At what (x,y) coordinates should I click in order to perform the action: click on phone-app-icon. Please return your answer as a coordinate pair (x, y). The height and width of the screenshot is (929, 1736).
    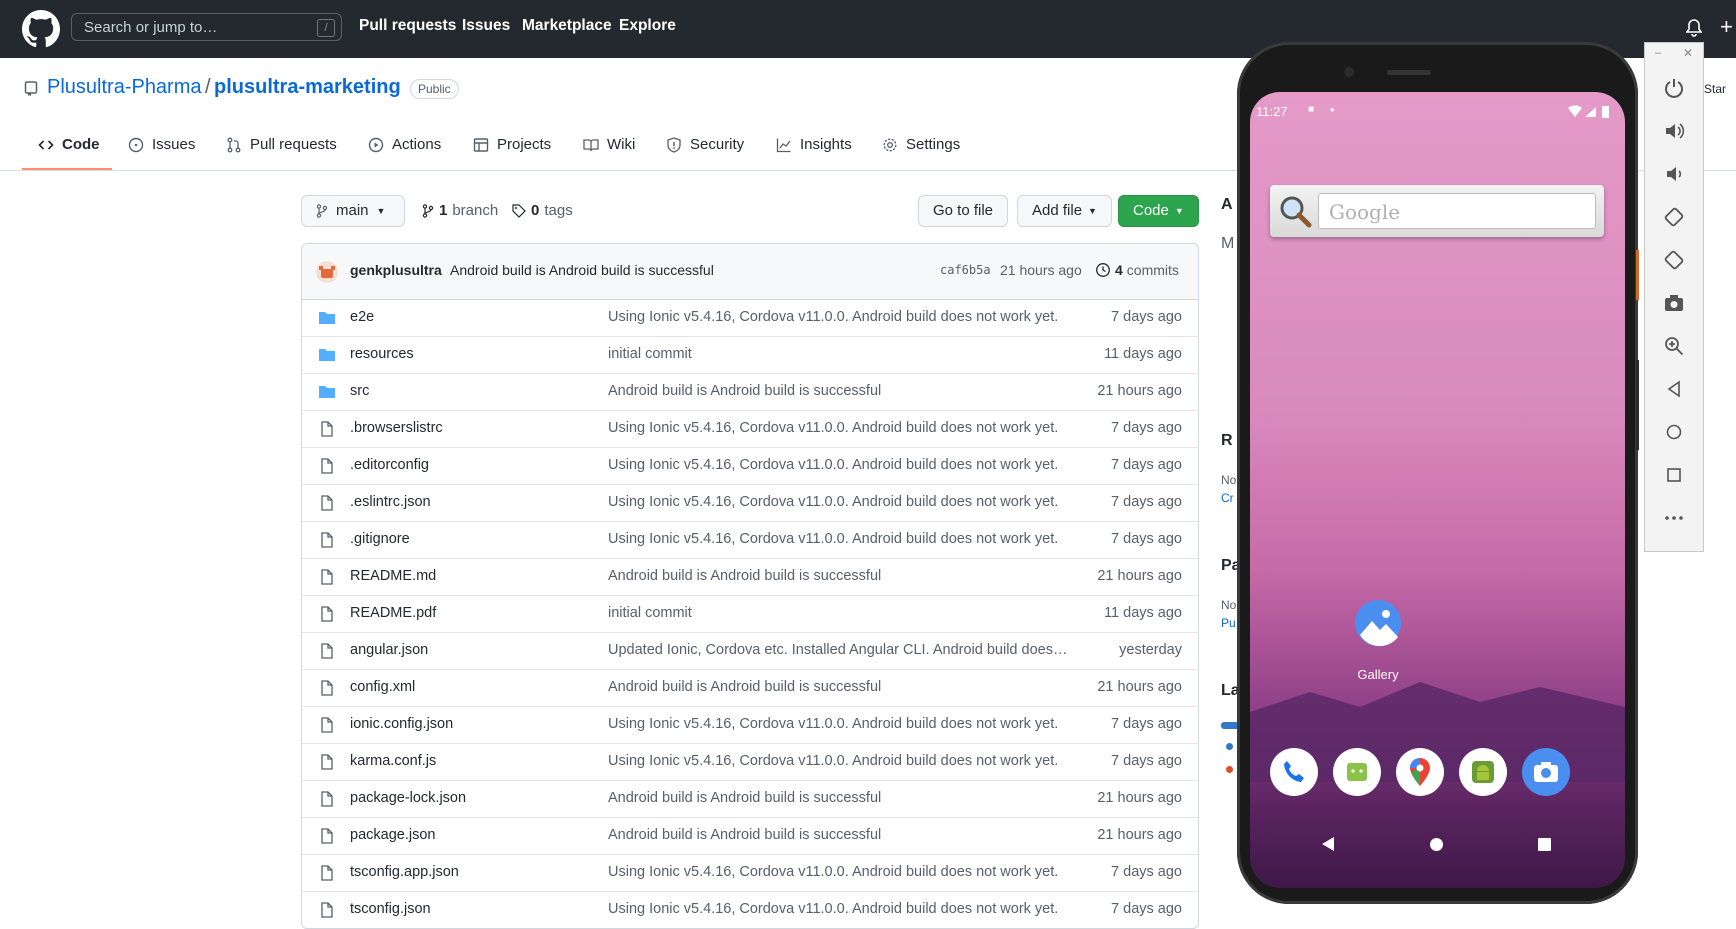
    Looking at the image, I should click on (1294, 772).